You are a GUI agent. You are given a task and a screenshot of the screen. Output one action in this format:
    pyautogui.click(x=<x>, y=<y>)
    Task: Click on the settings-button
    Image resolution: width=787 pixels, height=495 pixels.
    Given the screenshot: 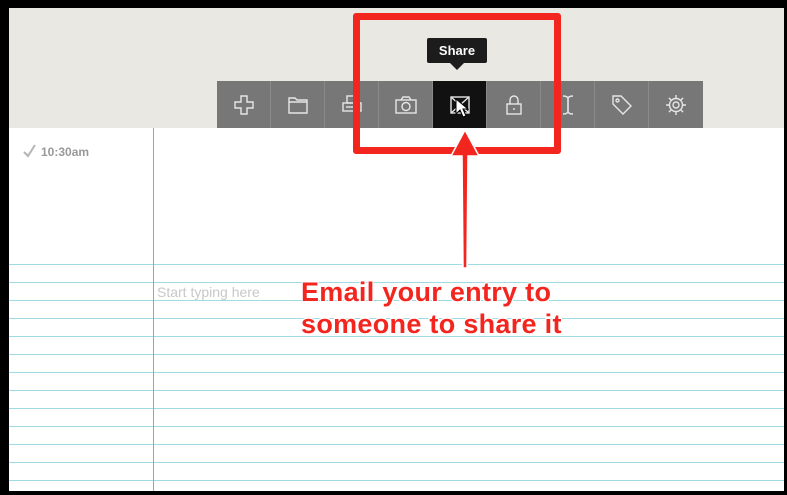 What is the action you would take?
    pyautogui.click(x=676, y=104)
    